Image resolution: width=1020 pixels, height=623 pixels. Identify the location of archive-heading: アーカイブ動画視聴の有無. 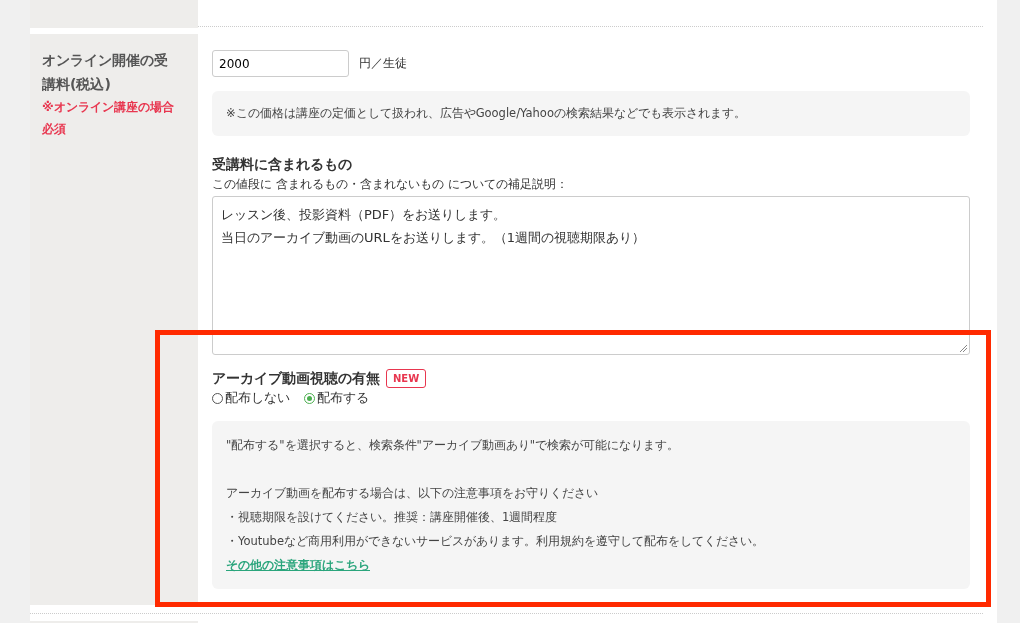
(296, 378).